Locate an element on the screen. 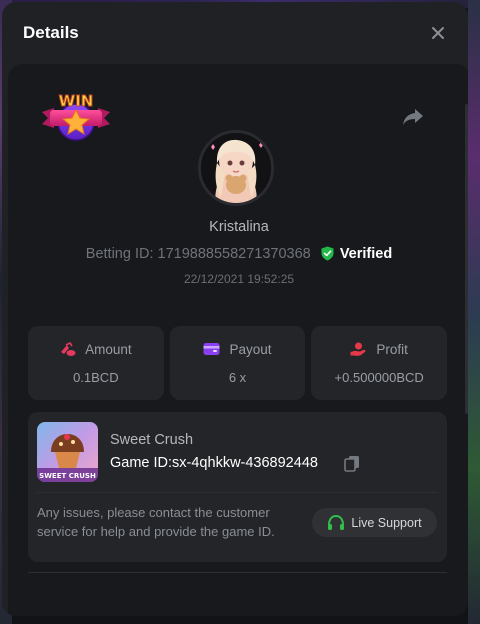 This screenshot has height=624, width=480. anime-girl-avatar-image is located at coordinates (236, 168).